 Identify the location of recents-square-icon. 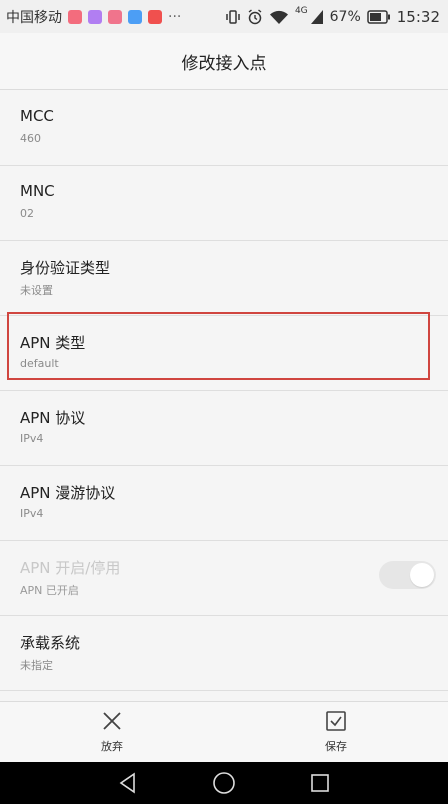
(320, 783).